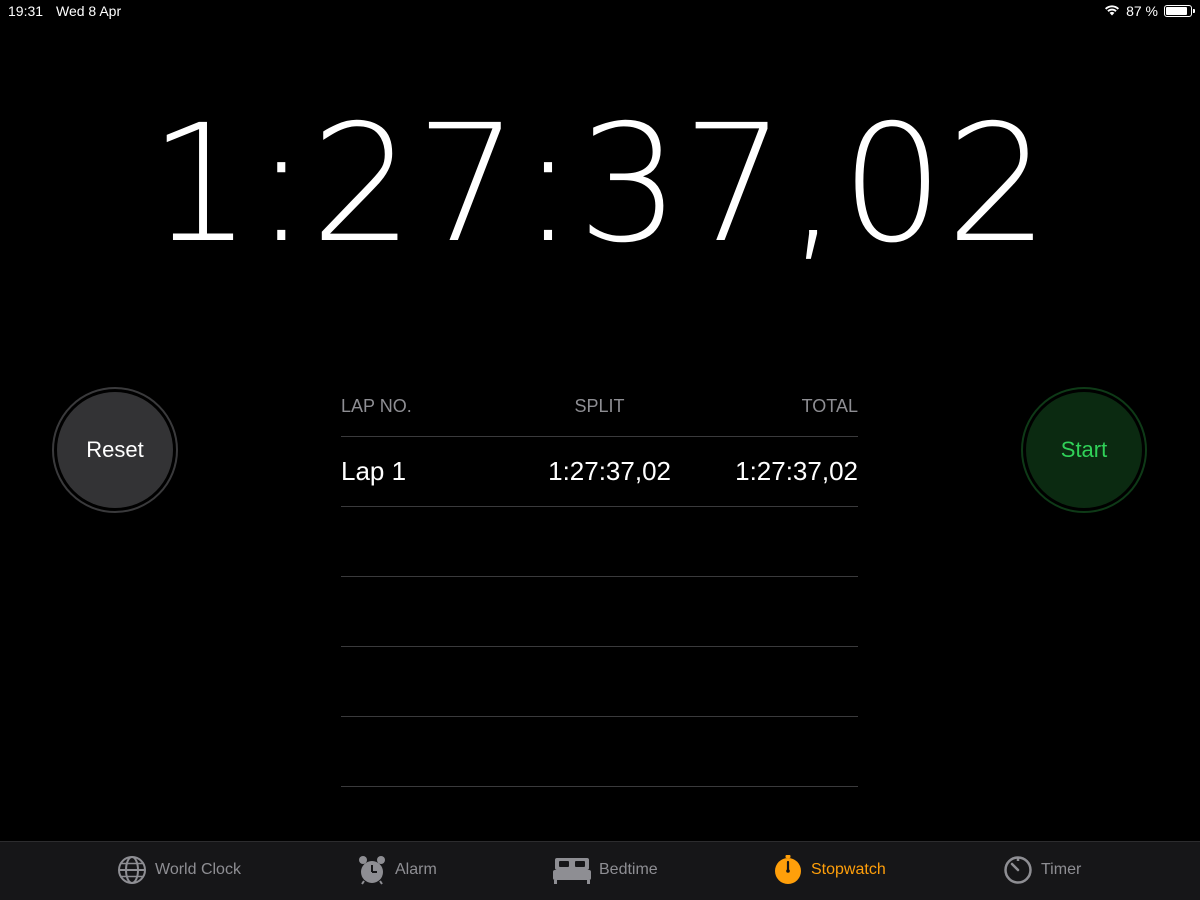  What do you see at coordinates (1176, 11) in the screenshot?
I see `battery-level` at bounding box center [1176, 11].